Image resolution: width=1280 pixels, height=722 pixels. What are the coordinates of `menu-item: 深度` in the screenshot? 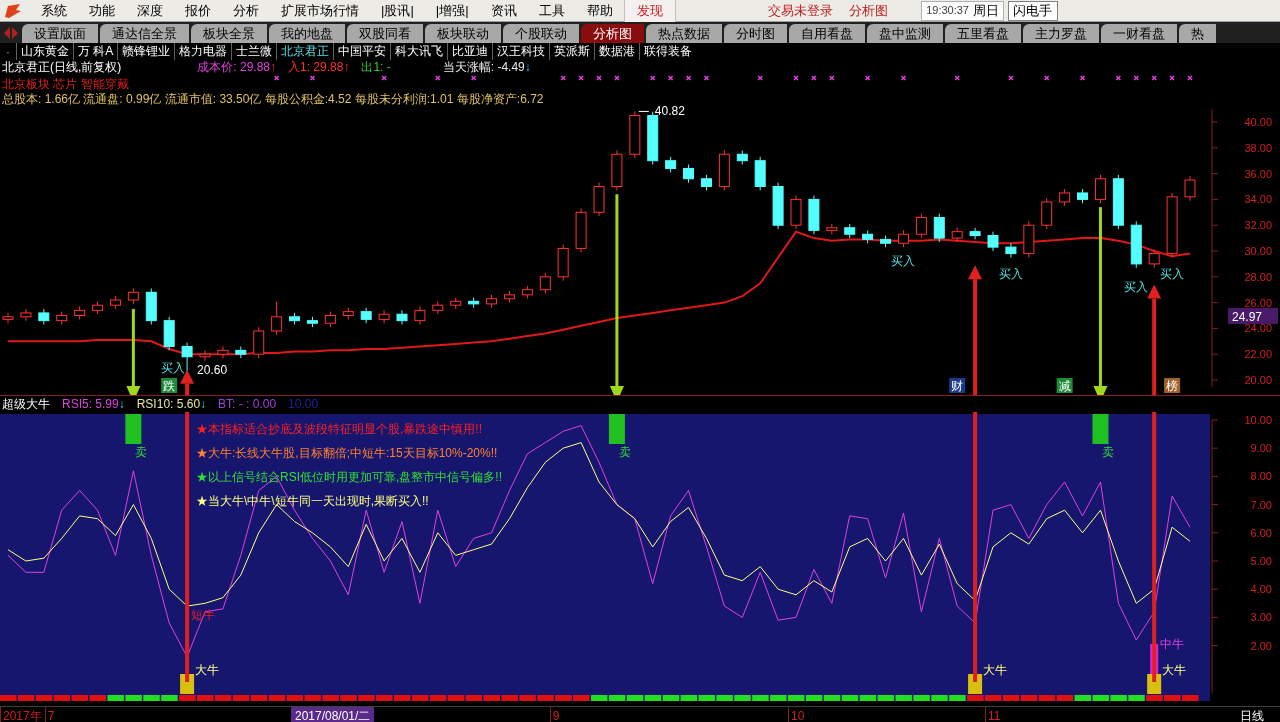 It's located at (150, 10).